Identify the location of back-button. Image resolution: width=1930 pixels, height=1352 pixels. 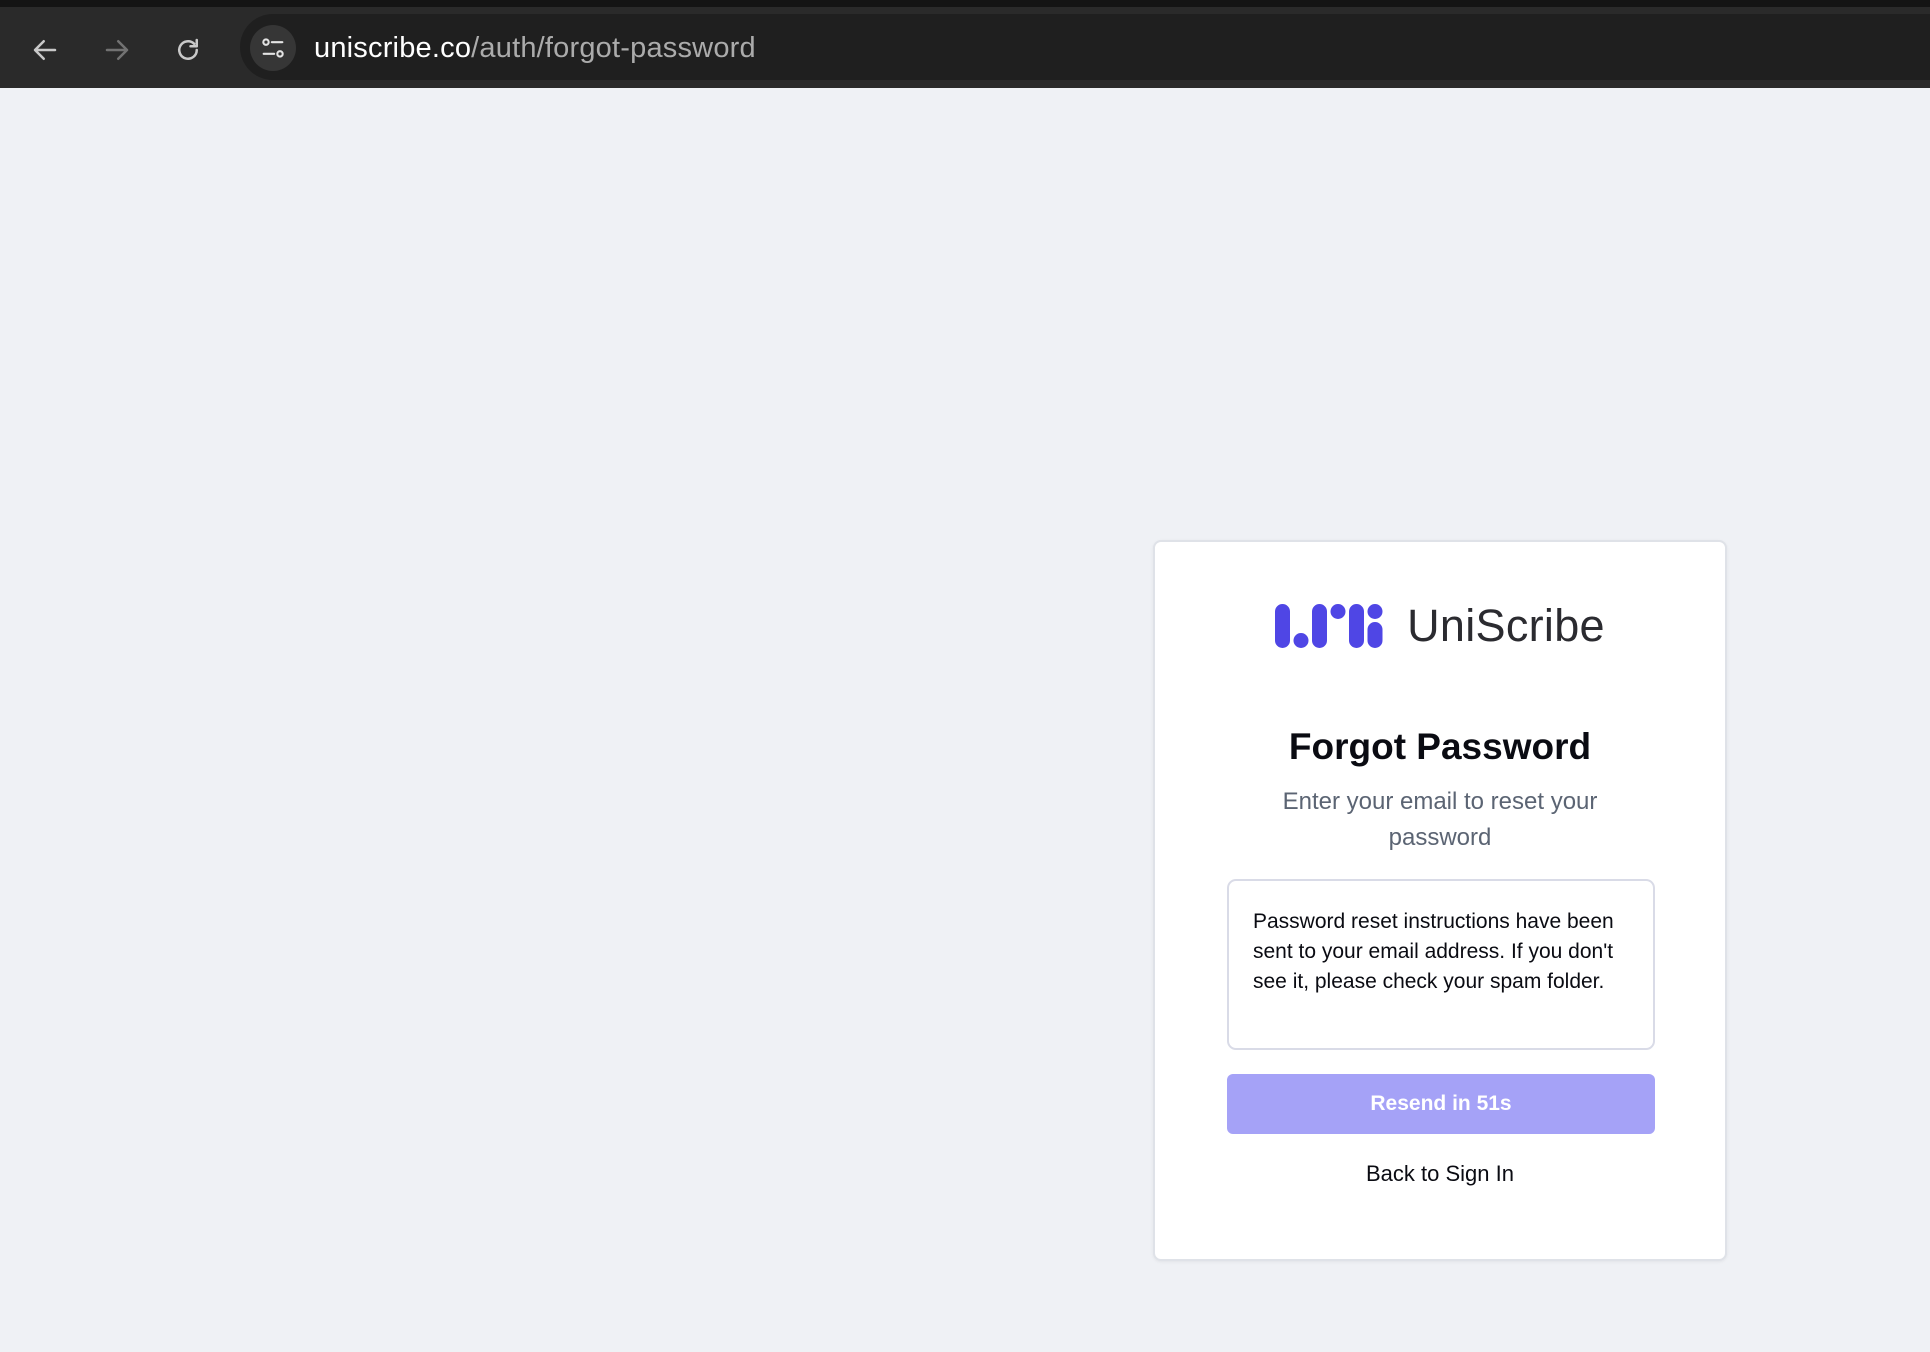
(45, 50).